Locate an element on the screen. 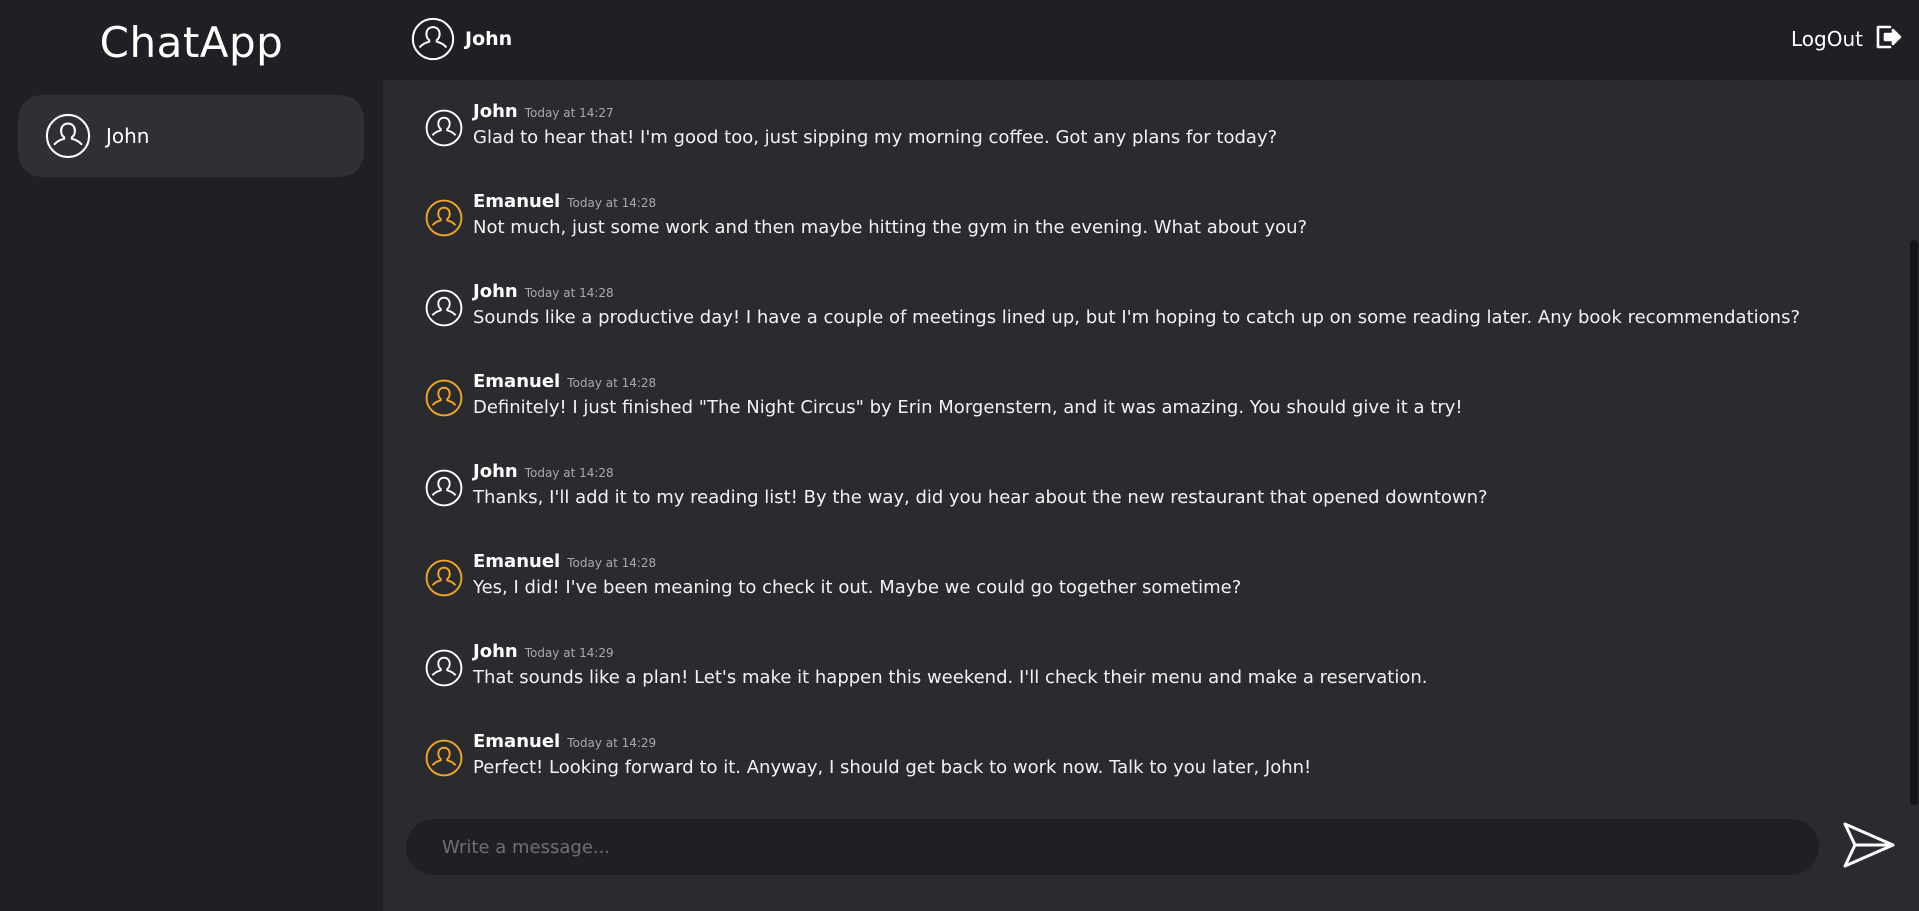  sidebar-contact-john: John is located at coordinates (191, 136).